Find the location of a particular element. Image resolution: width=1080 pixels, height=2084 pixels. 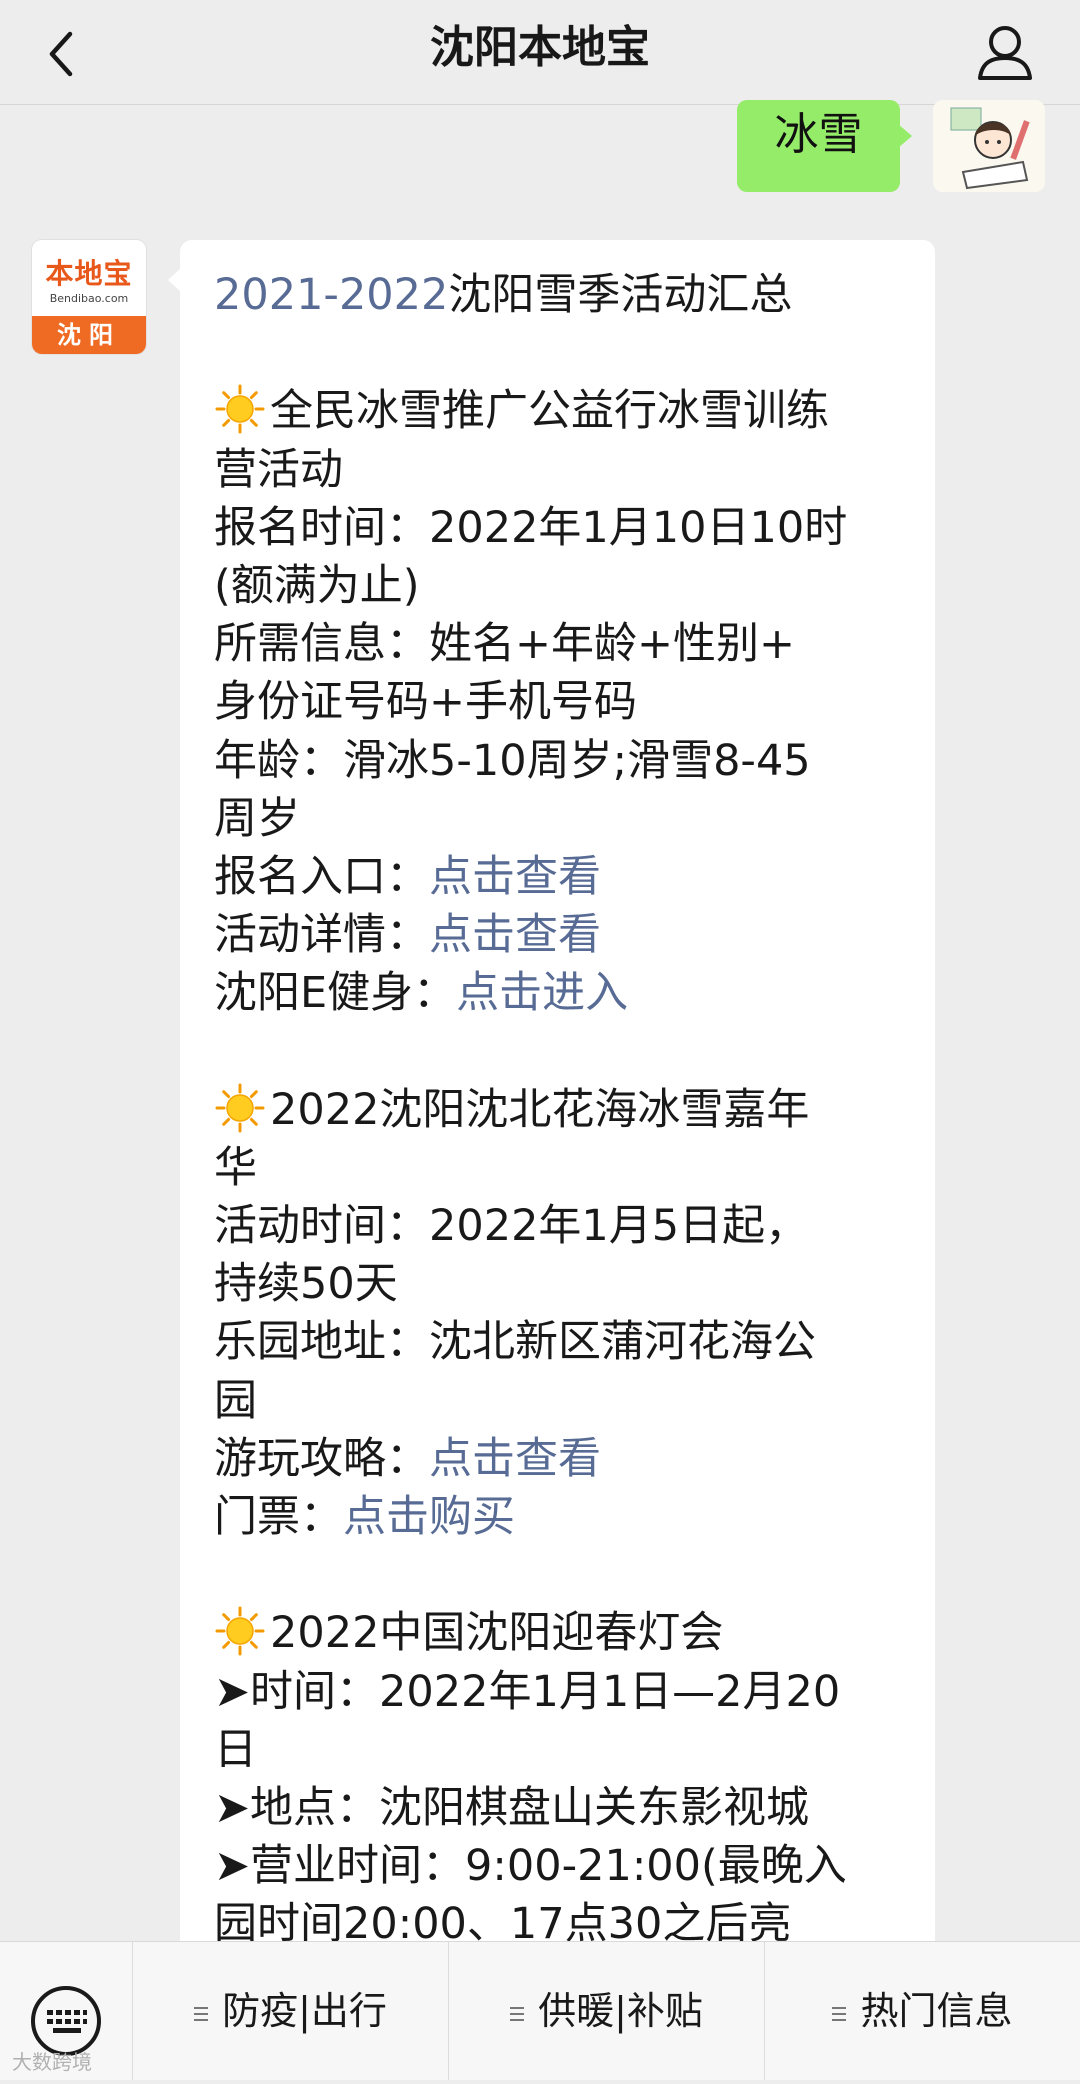

bottom-menu-bar: 防疫|出行 供暖|补贴 热门信息 is located at coordinates (540, 2010).